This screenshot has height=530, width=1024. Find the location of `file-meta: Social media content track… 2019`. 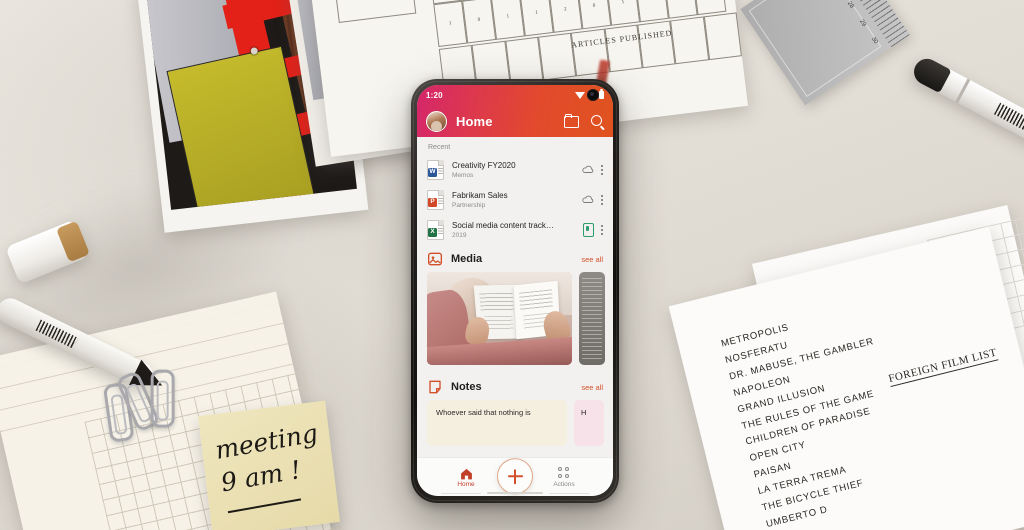

file-meta: Social media content track… 2019 is located at coordinates (513, 230).